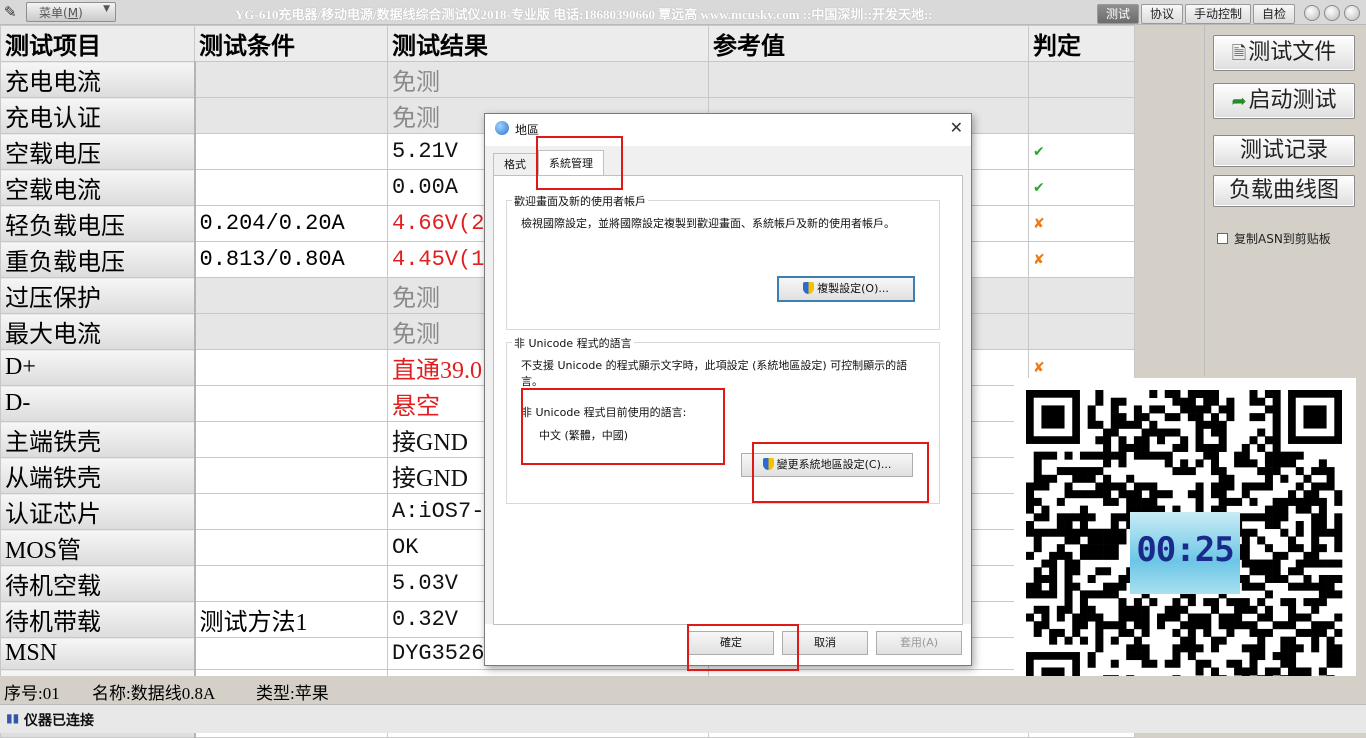 The width and height of the screenshot is (1366, 738). Describe the element at coordinates (291, 223) in the screenshot. I see `cell-condition: 0.204/0.20A` at that location.